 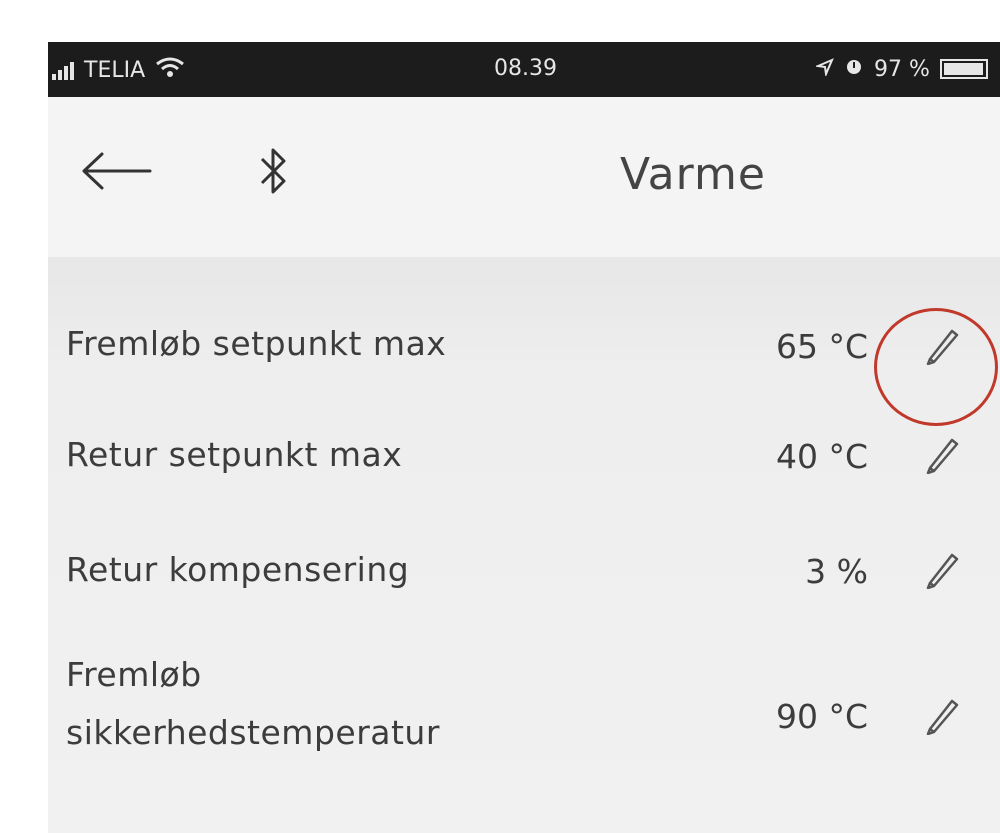 What do you see at coordinates (821, 456) in the screenshot?
I see `setting-value: 40 °C` at bounding box center [821, 456].